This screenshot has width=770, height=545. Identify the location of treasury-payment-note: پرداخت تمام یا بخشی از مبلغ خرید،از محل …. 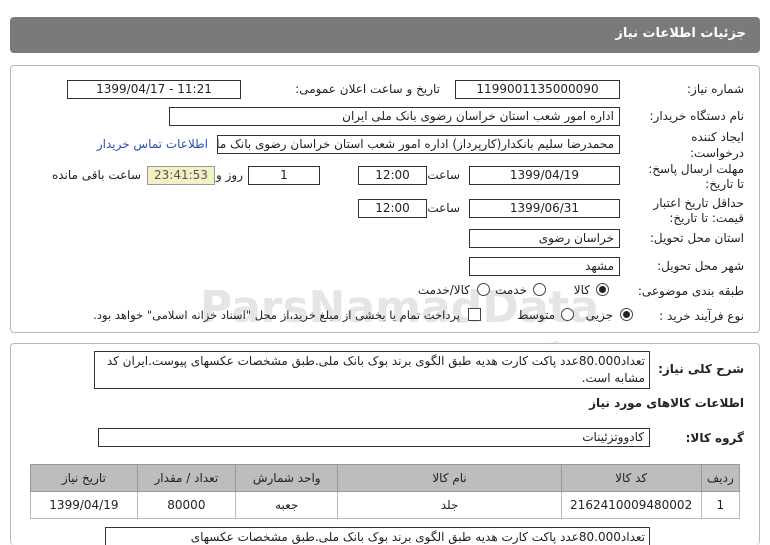
(276, 315).